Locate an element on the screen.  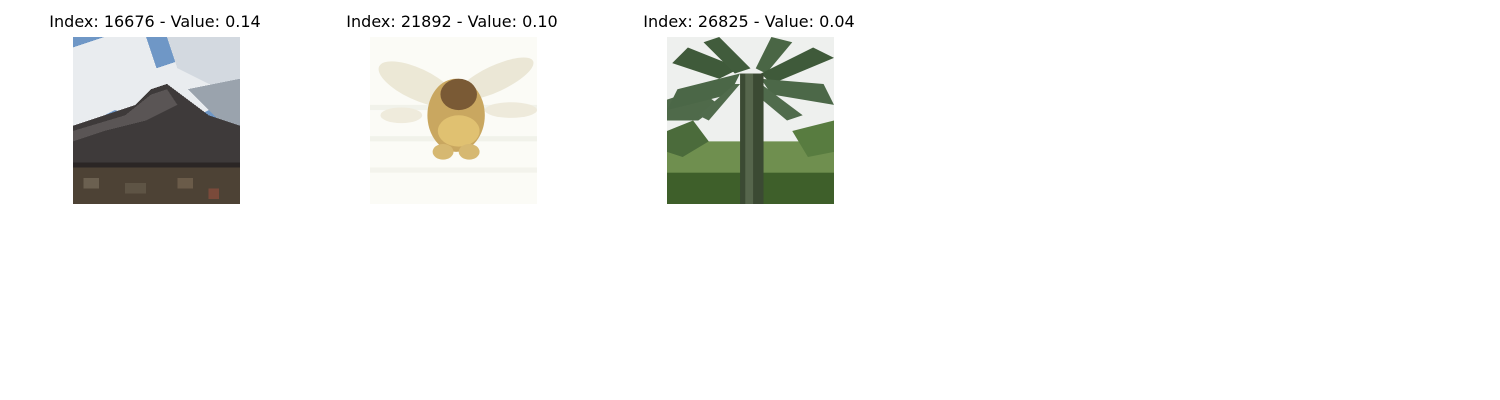
panel-title: Index: 26825 - Value: 0.04 is located at coordinates (749, 21).